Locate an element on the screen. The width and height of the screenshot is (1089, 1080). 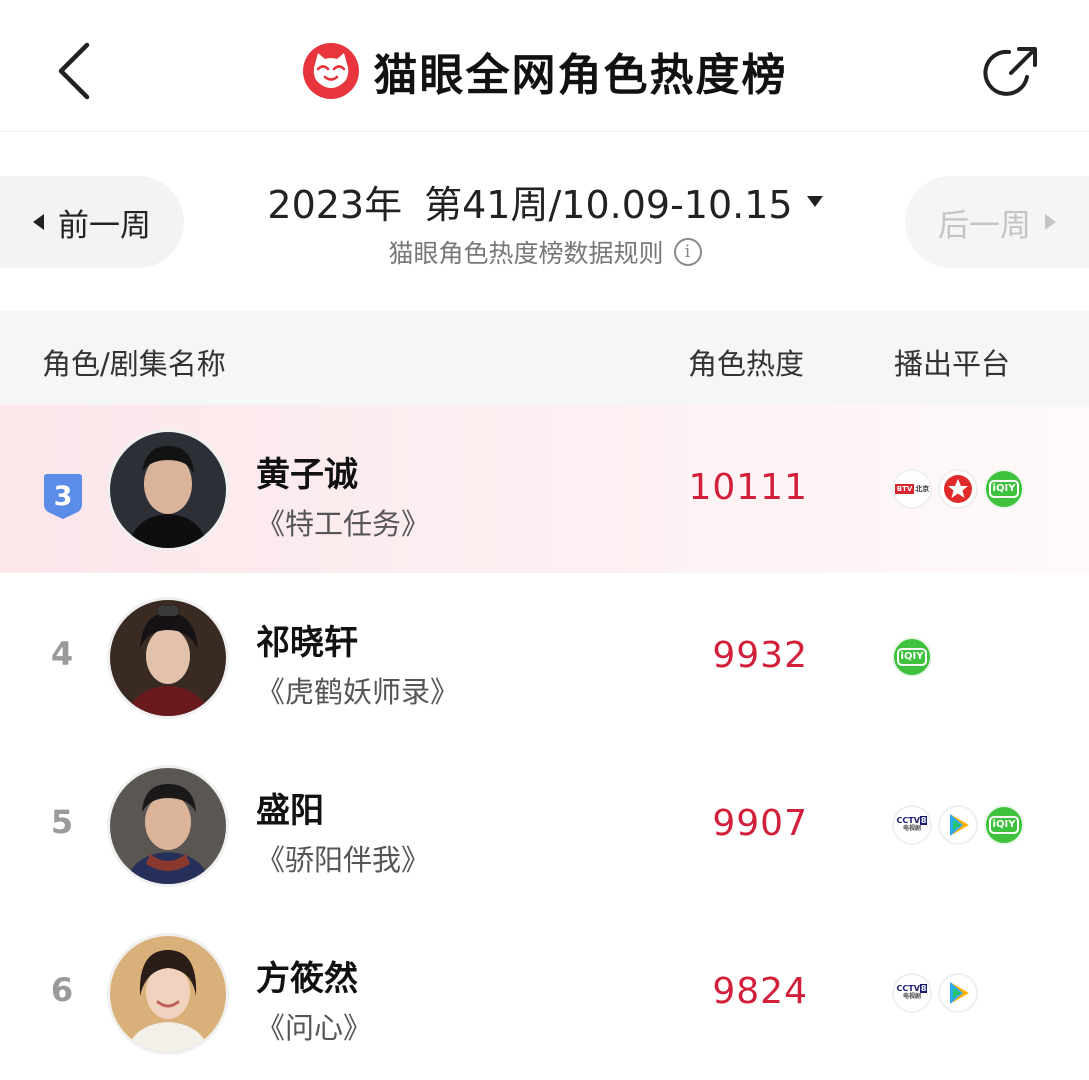
heat-value: 9907 is located at coordinates (760, 823).